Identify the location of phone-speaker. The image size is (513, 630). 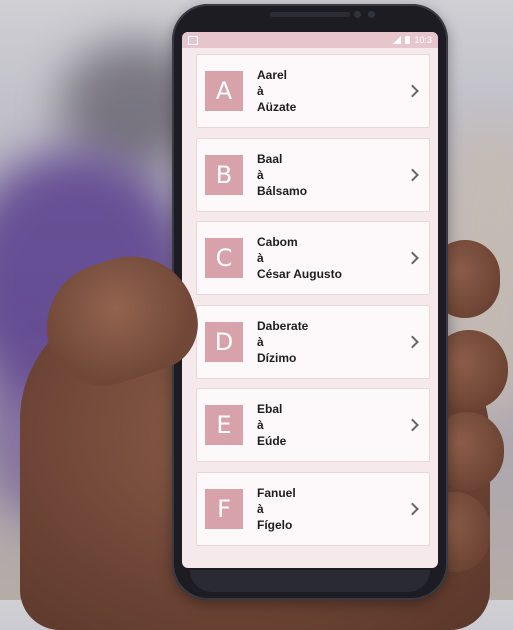
(310, 14).